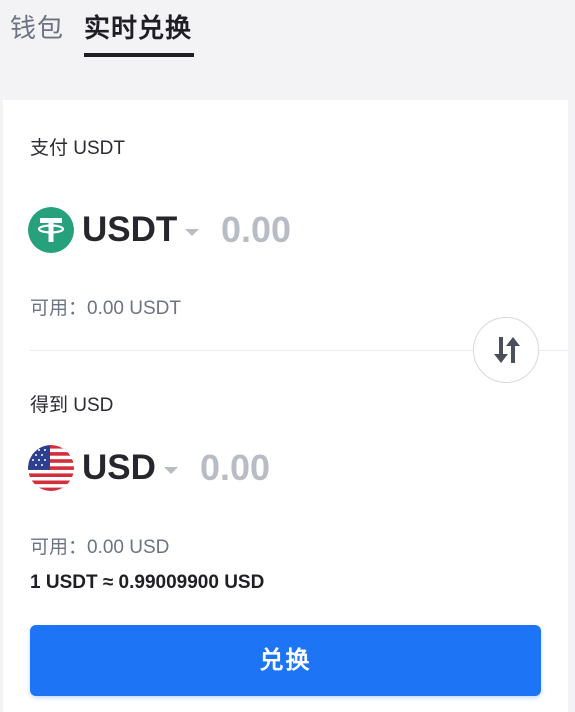 Image resolution: width=575 pixels, height=712 pixels. Describe the element at coordinates (105, 308) in the screenshot. I see `pay-available-balance: 可用：0.00 USDT` at that location.